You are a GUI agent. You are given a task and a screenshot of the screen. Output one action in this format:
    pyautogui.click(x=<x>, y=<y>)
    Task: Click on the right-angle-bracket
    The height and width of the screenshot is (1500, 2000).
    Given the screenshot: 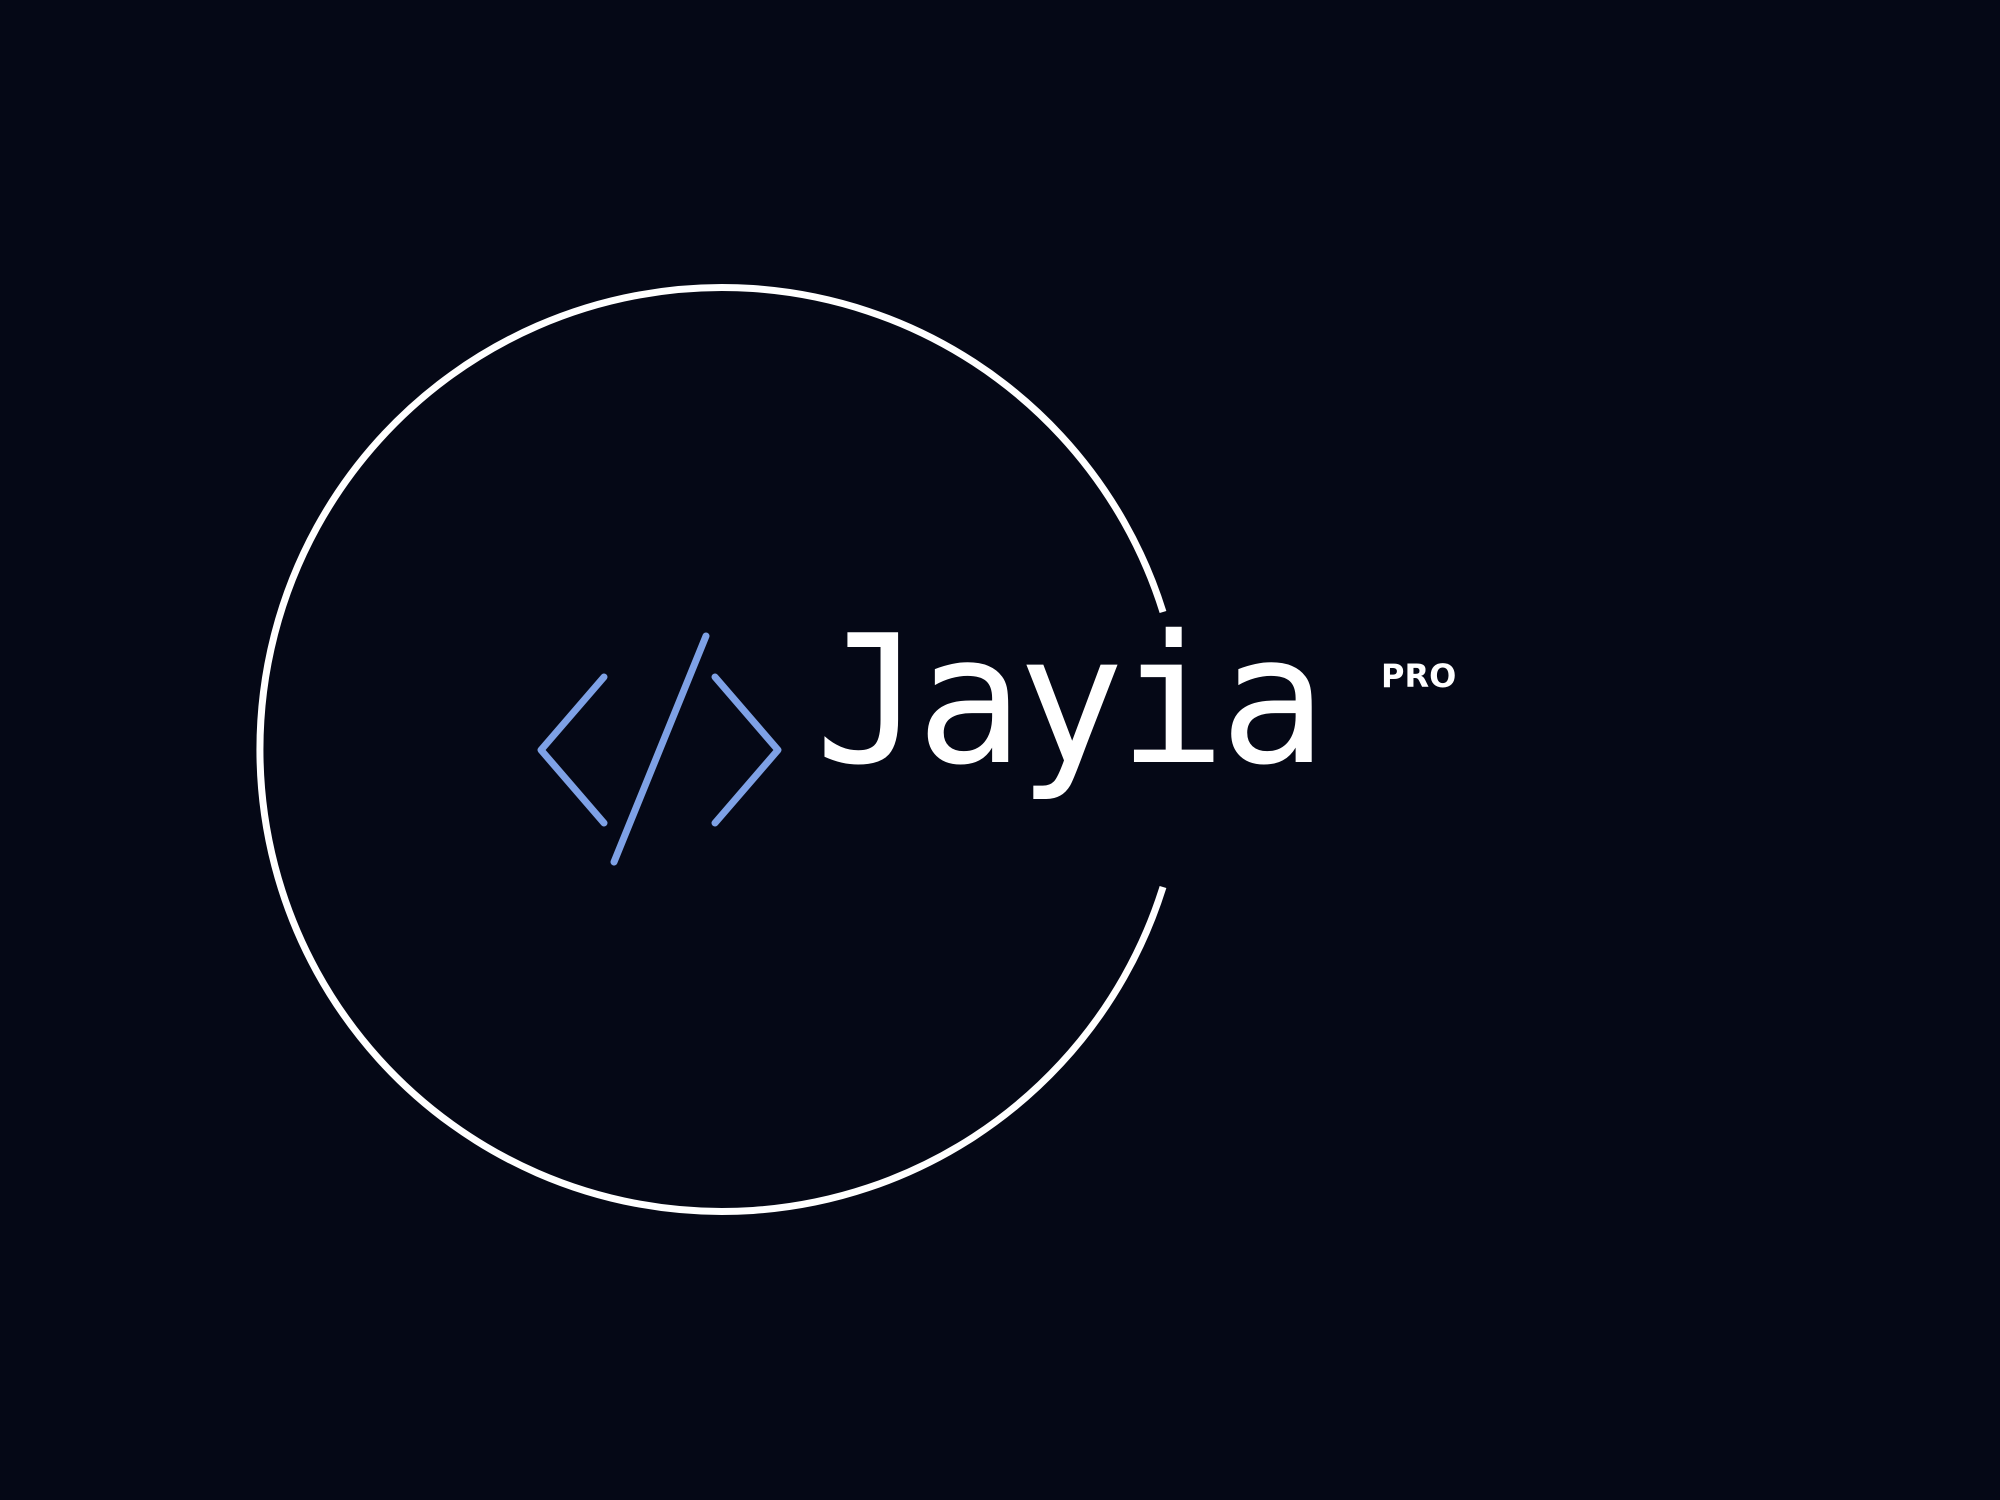 What is the action you would take?
    pyautogui.click(x=746, y=750)
    